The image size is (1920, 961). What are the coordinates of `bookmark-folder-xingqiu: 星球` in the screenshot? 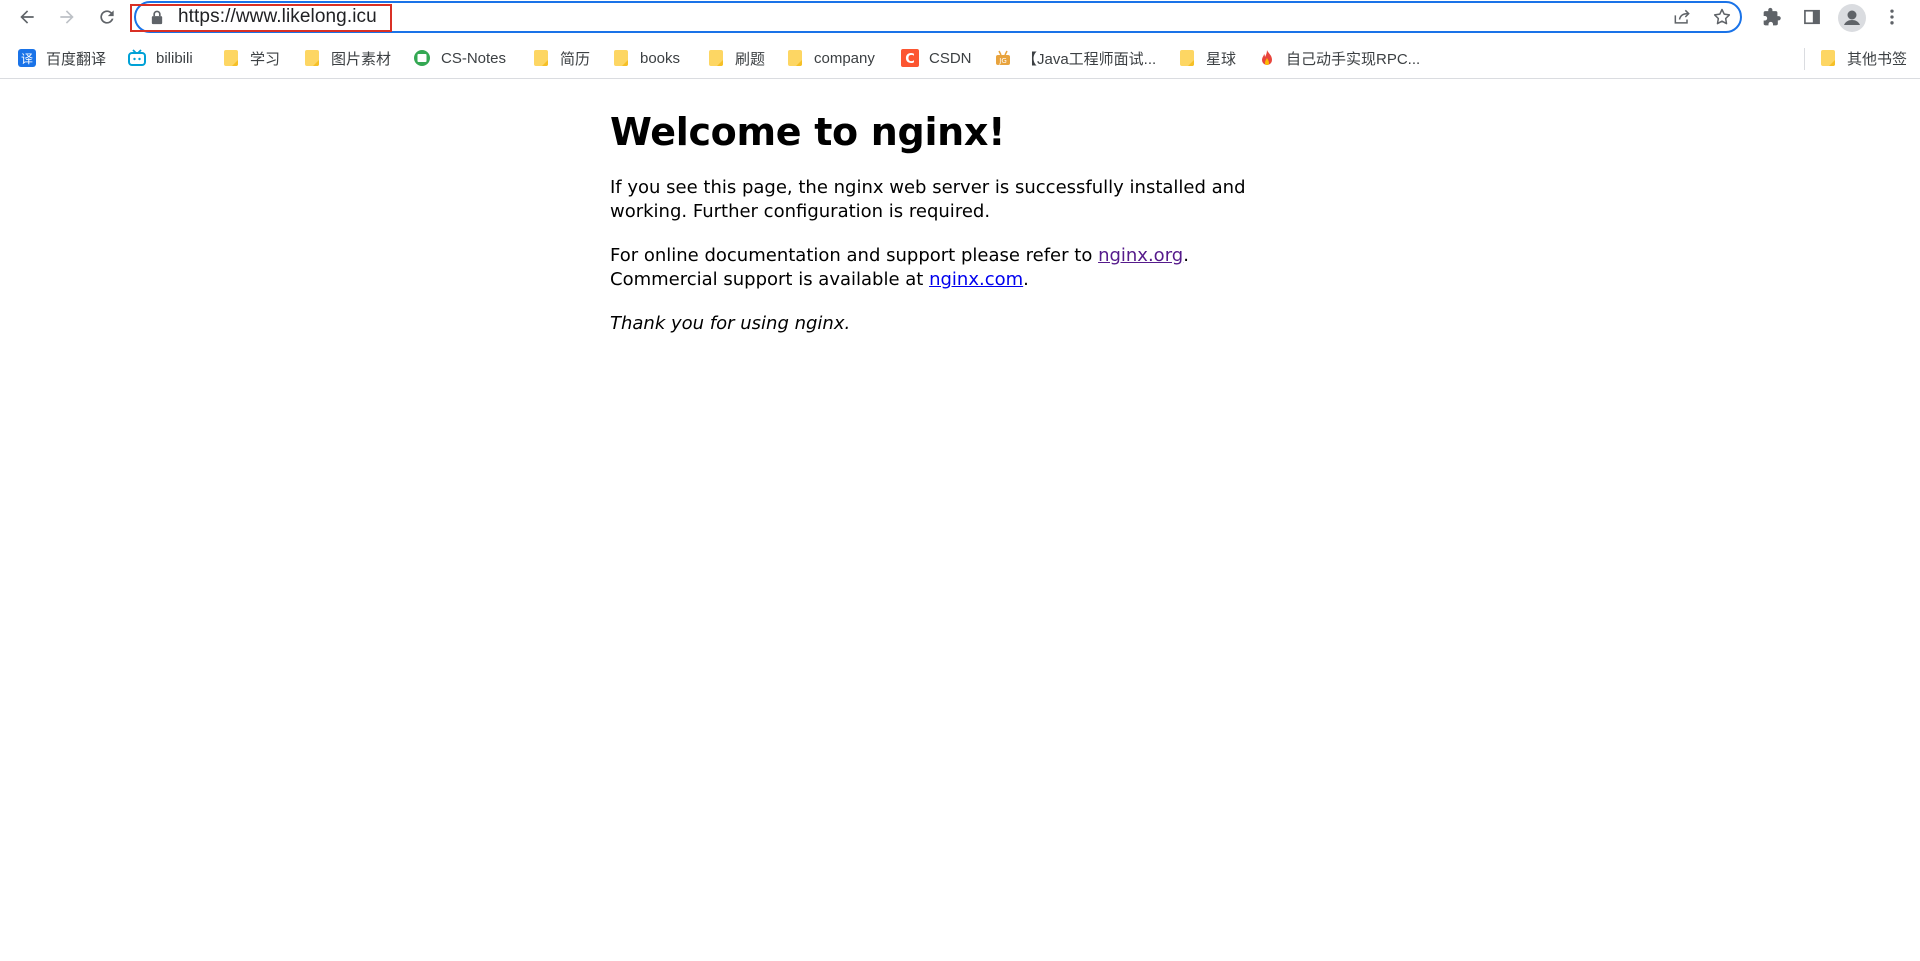 It's located at (1207, 58).